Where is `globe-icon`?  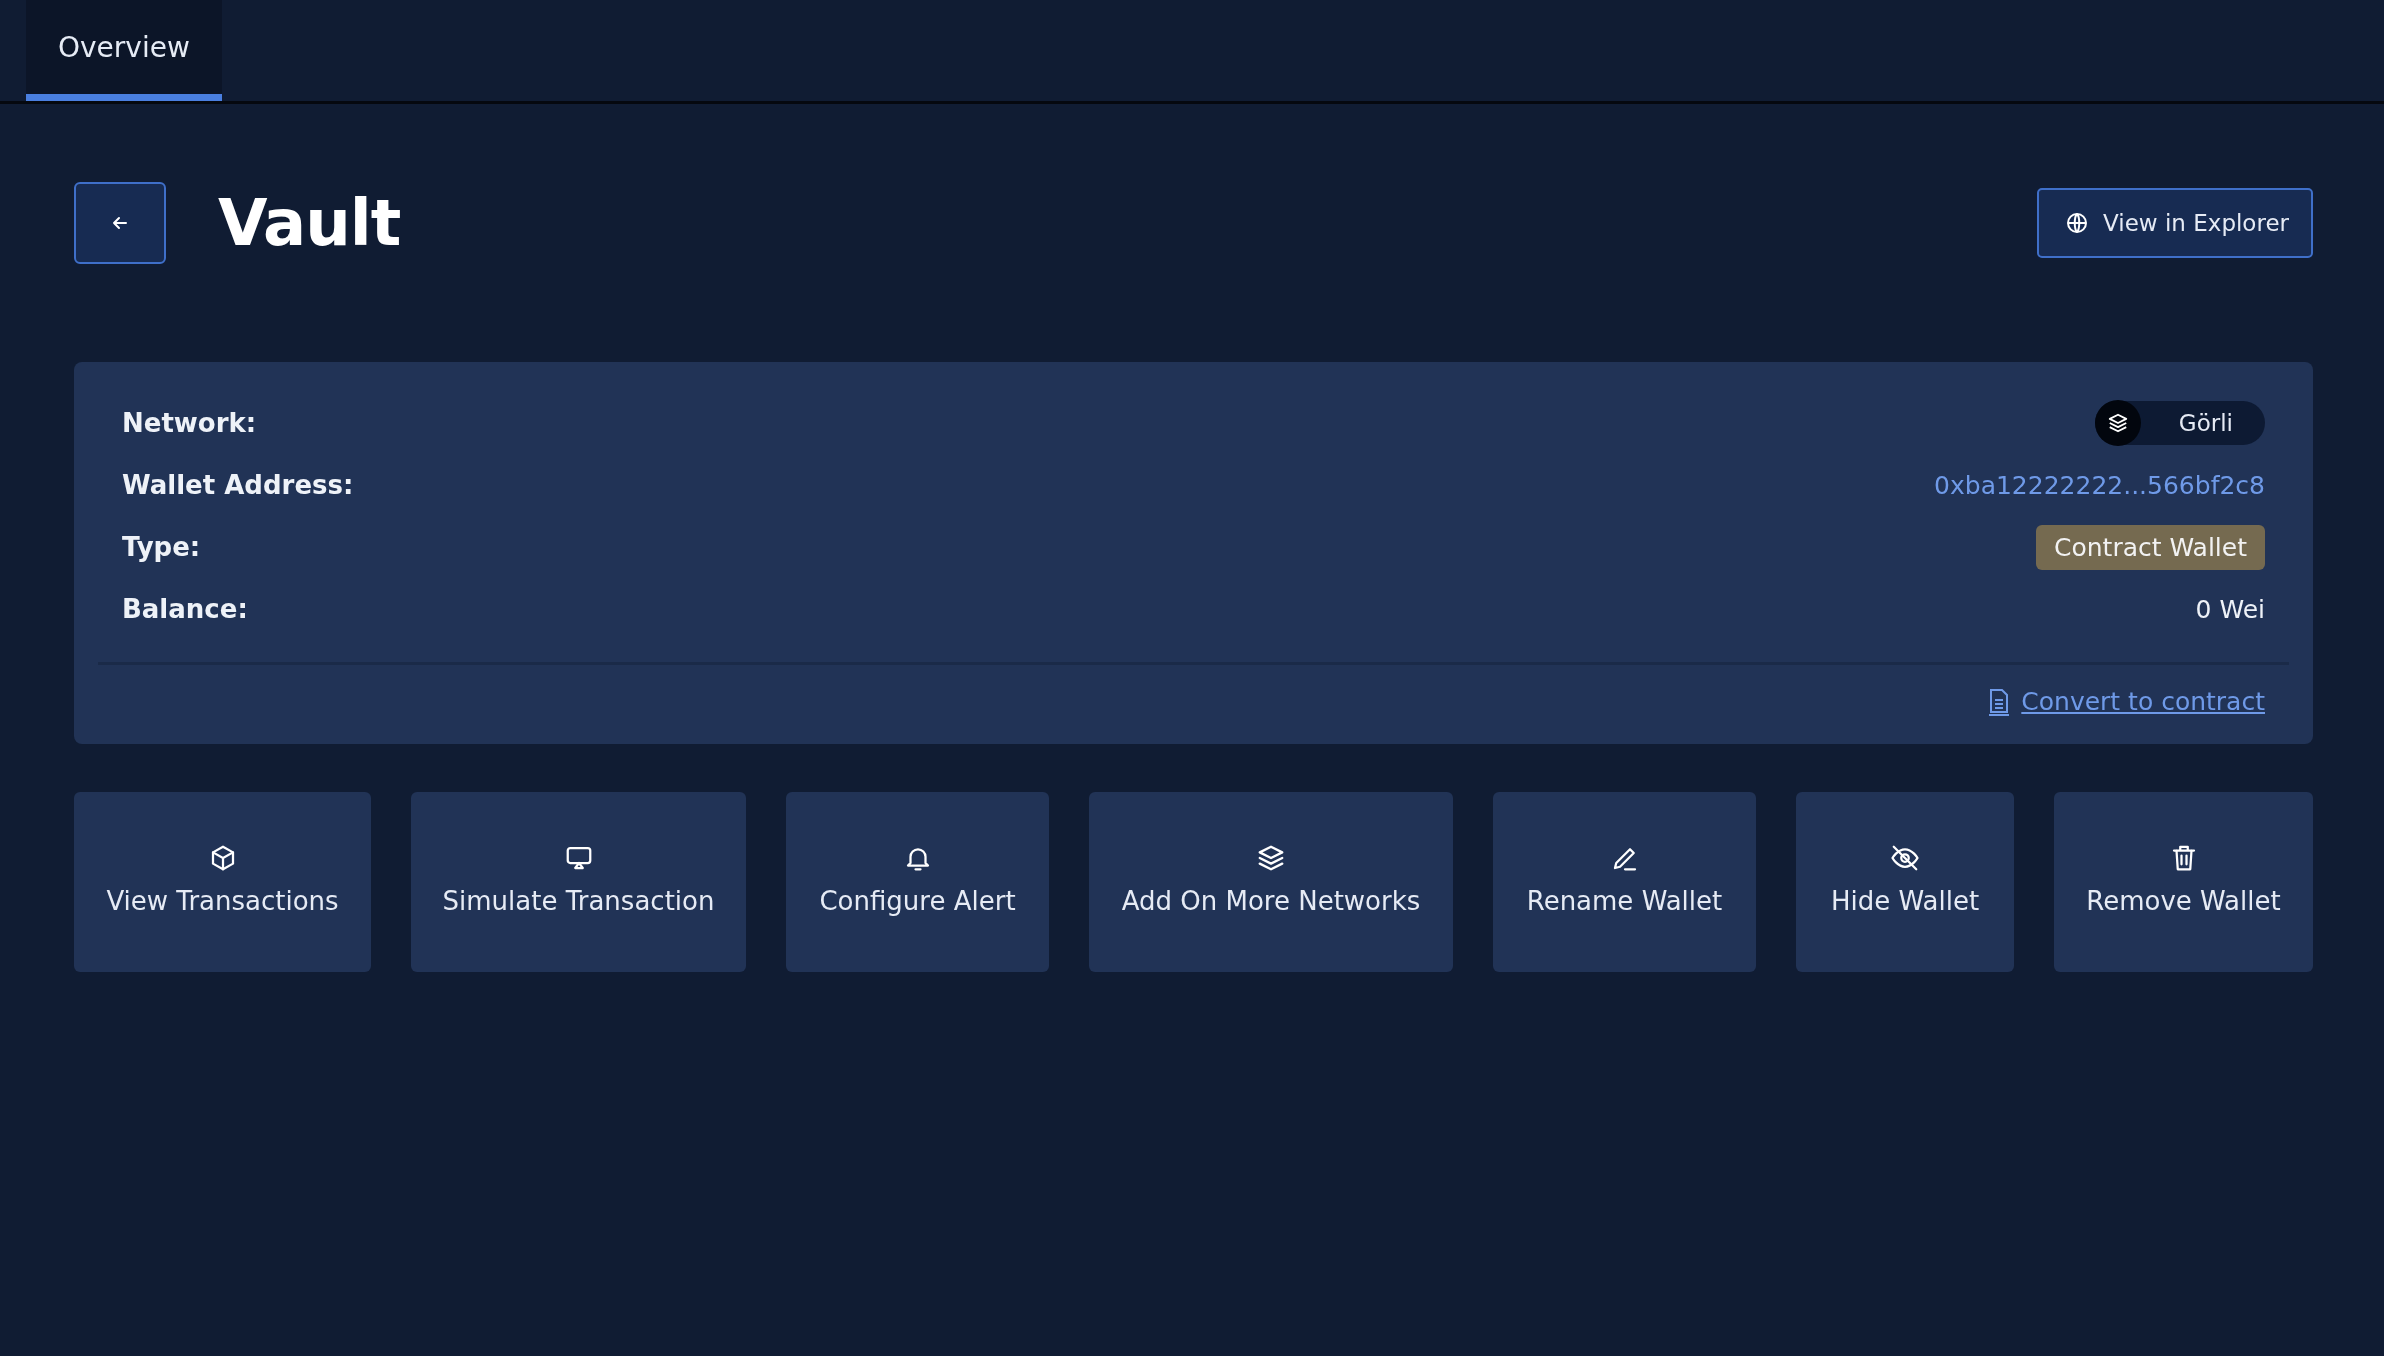 globe-icon is located at coordinates (2077, 223).